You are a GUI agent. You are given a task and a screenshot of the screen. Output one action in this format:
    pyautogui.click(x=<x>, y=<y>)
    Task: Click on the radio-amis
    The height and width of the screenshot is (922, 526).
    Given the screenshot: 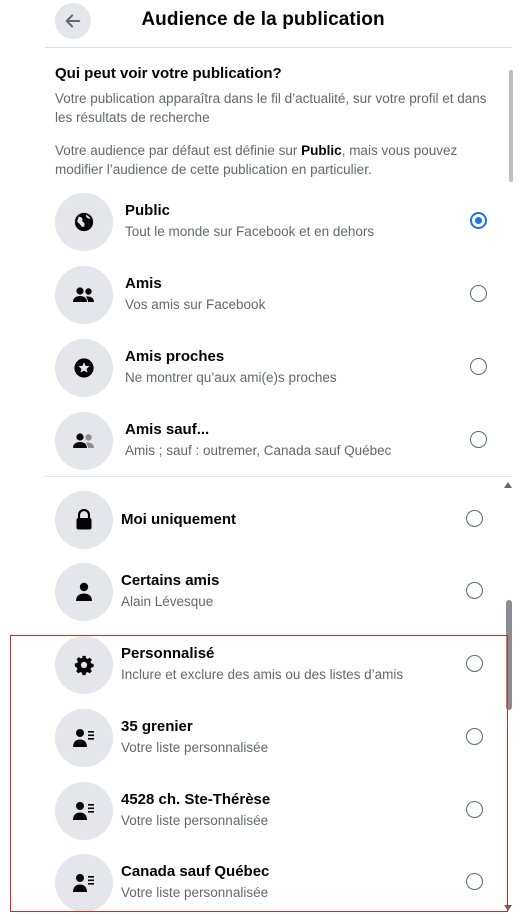 What is the action you would take?
    pyautogui.click(x=478, y=293)
    